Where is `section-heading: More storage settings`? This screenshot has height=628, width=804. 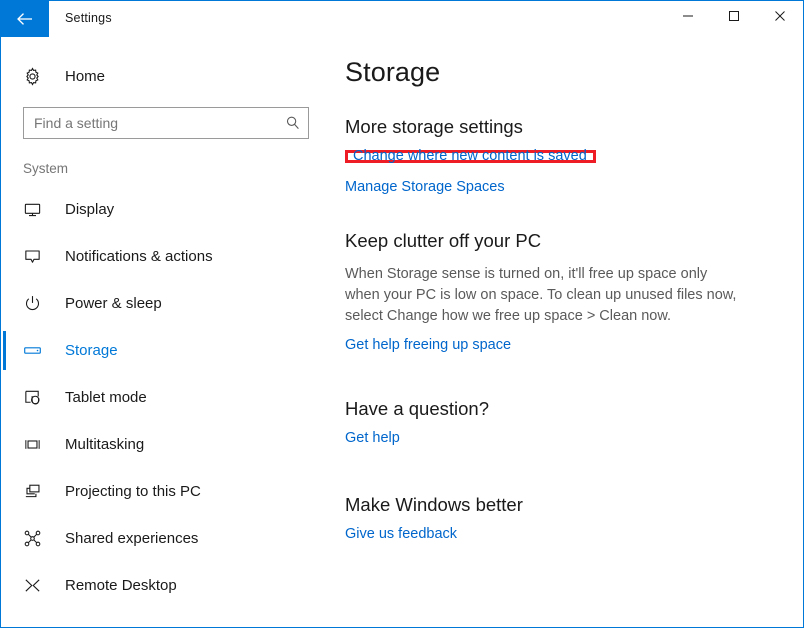 section-heading: More storage settings is located at coordinates (434, 126).